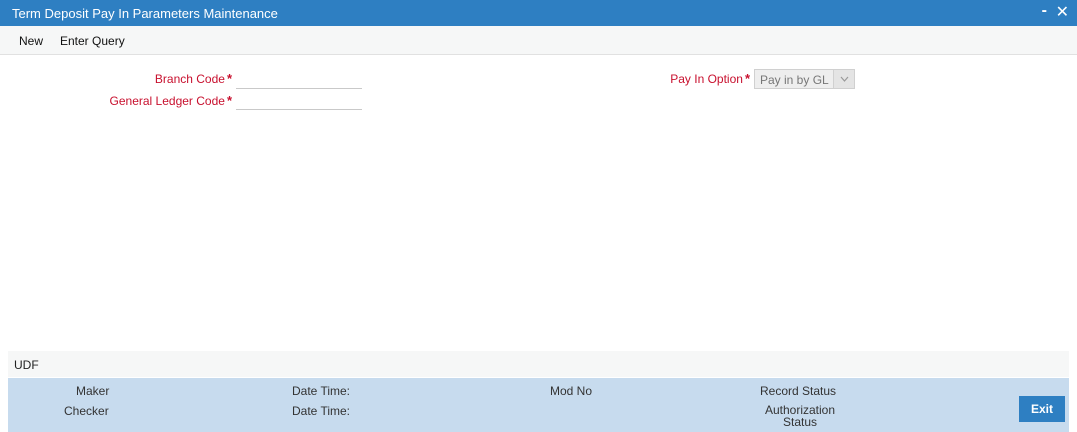 The width and height of the screenshot is (1077, 432). I want to click on checker-label: Checker, so click(86, 411).